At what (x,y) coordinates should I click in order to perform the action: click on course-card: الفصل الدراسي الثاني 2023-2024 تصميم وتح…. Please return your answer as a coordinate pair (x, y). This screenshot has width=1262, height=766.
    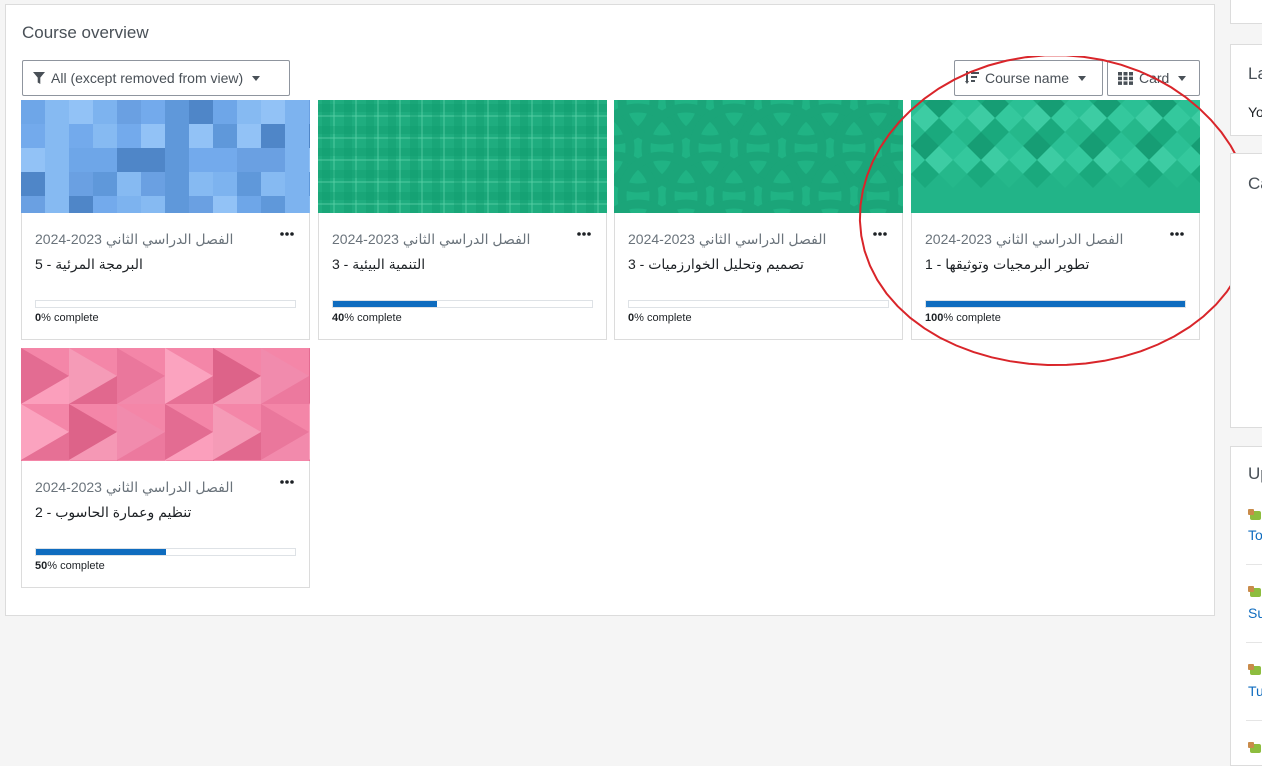
    Looking at the image, I should click on (758, 220).